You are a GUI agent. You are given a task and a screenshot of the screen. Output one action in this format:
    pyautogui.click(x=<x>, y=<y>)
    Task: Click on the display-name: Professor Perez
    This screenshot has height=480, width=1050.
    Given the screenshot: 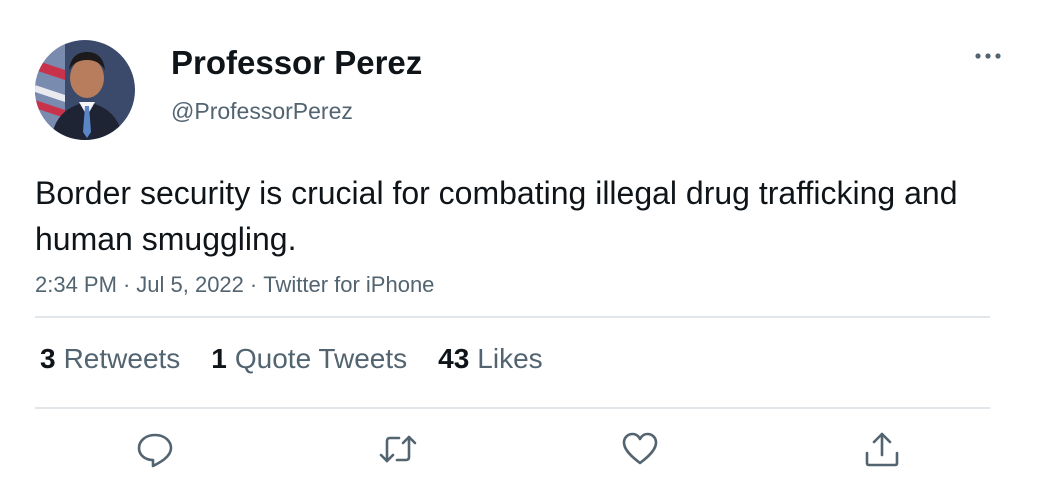 What is the action you would take?
    pyautogui.click(x=296, y=63)
    